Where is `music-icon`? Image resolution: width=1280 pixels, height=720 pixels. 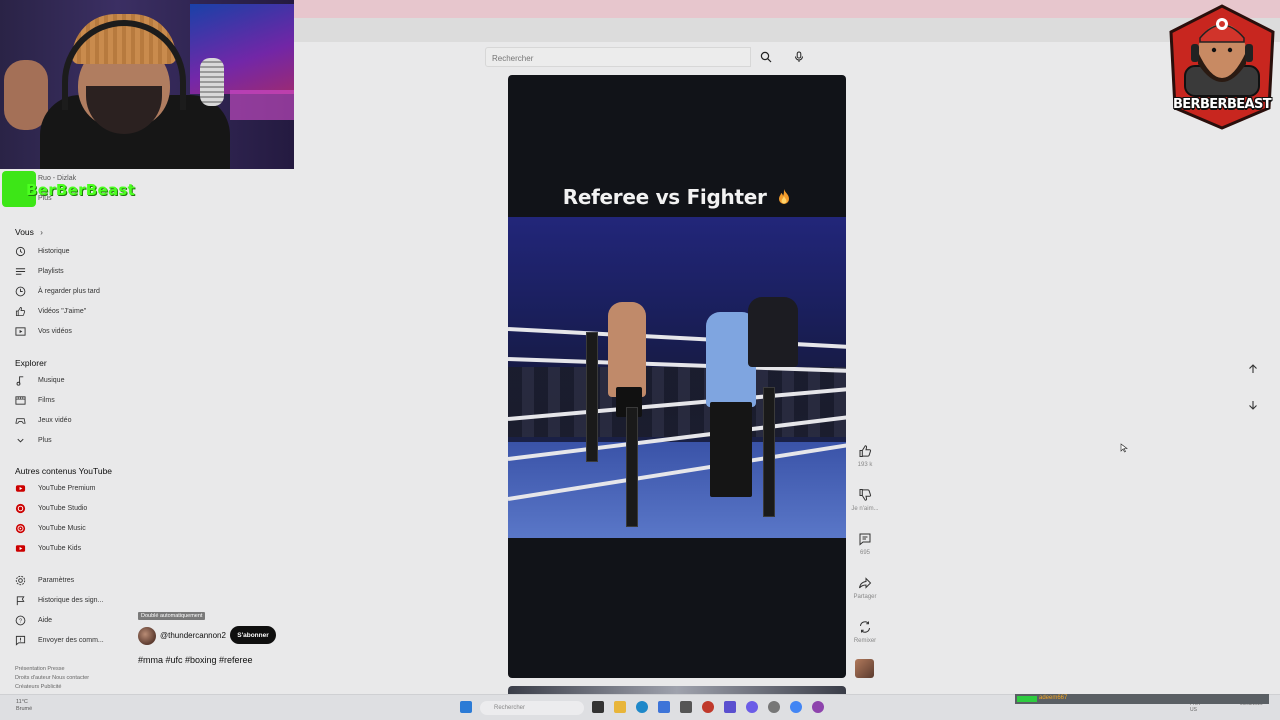 music-icon is located at coordinates (20, 380).